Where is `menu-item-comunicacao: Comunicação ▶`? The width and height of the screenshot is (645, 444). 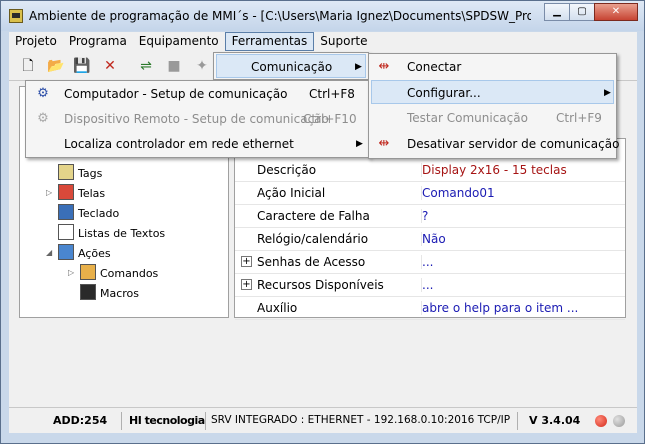
menu-item-comunicacao: Comunicação ▶ is located at coordinates (291, 66).